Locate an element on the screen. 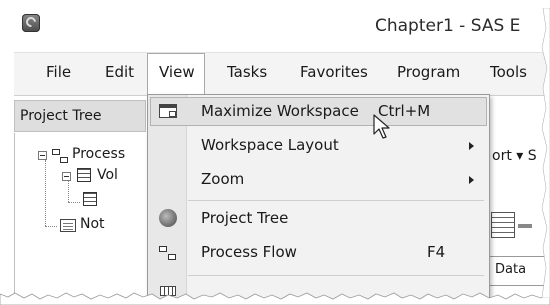 The width and height of the screenshot is (550, 305). menu-item-maximize-workspace: Maximize Workspace is located at coordinates (280, 111).